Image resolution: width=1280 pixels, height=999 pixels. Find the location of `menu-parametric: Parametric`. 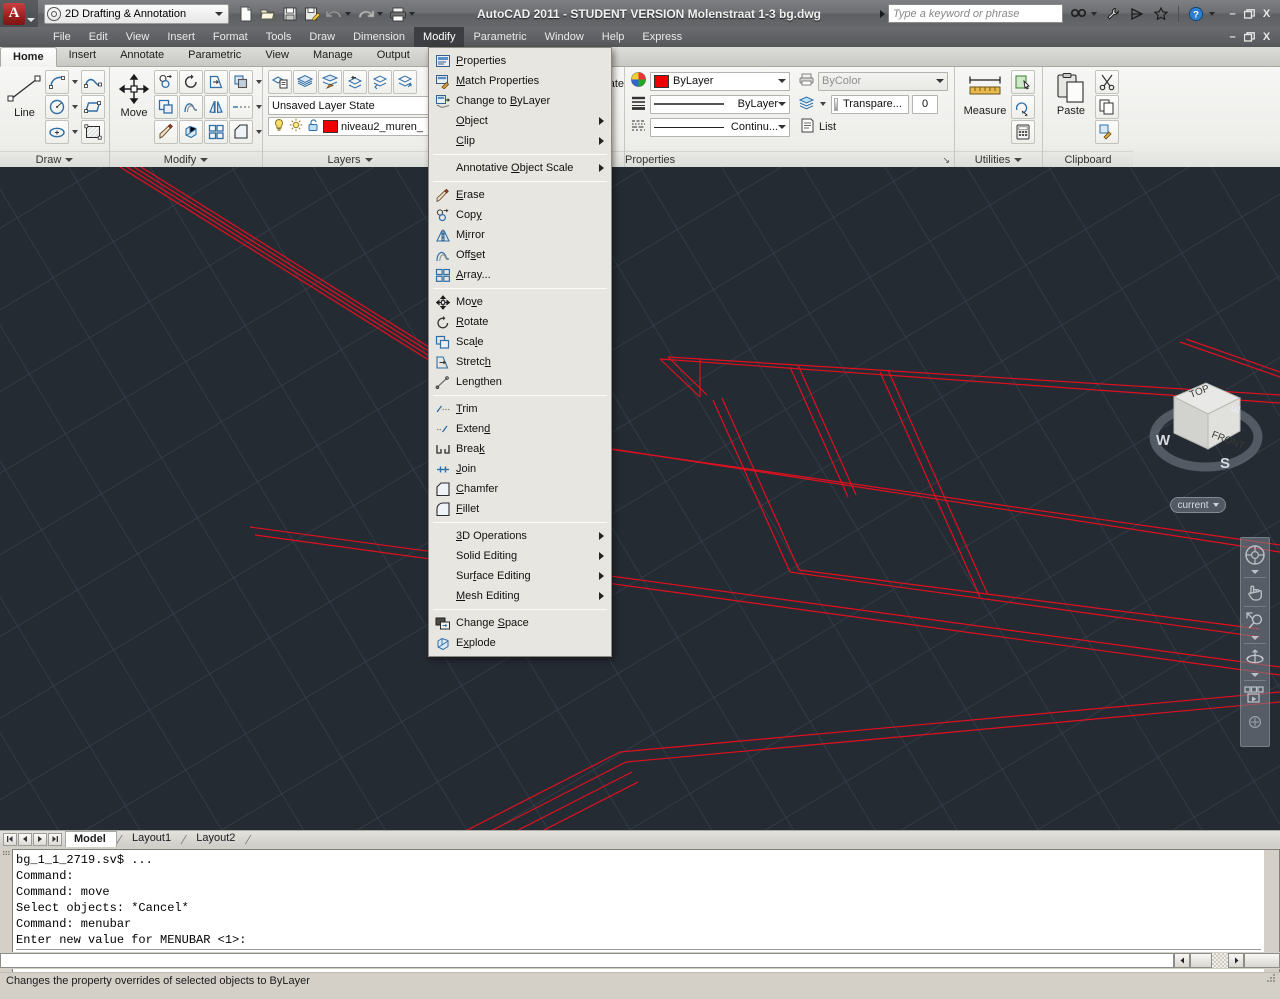

menu-parametric: Parametric is located at coordinates (499, 37).